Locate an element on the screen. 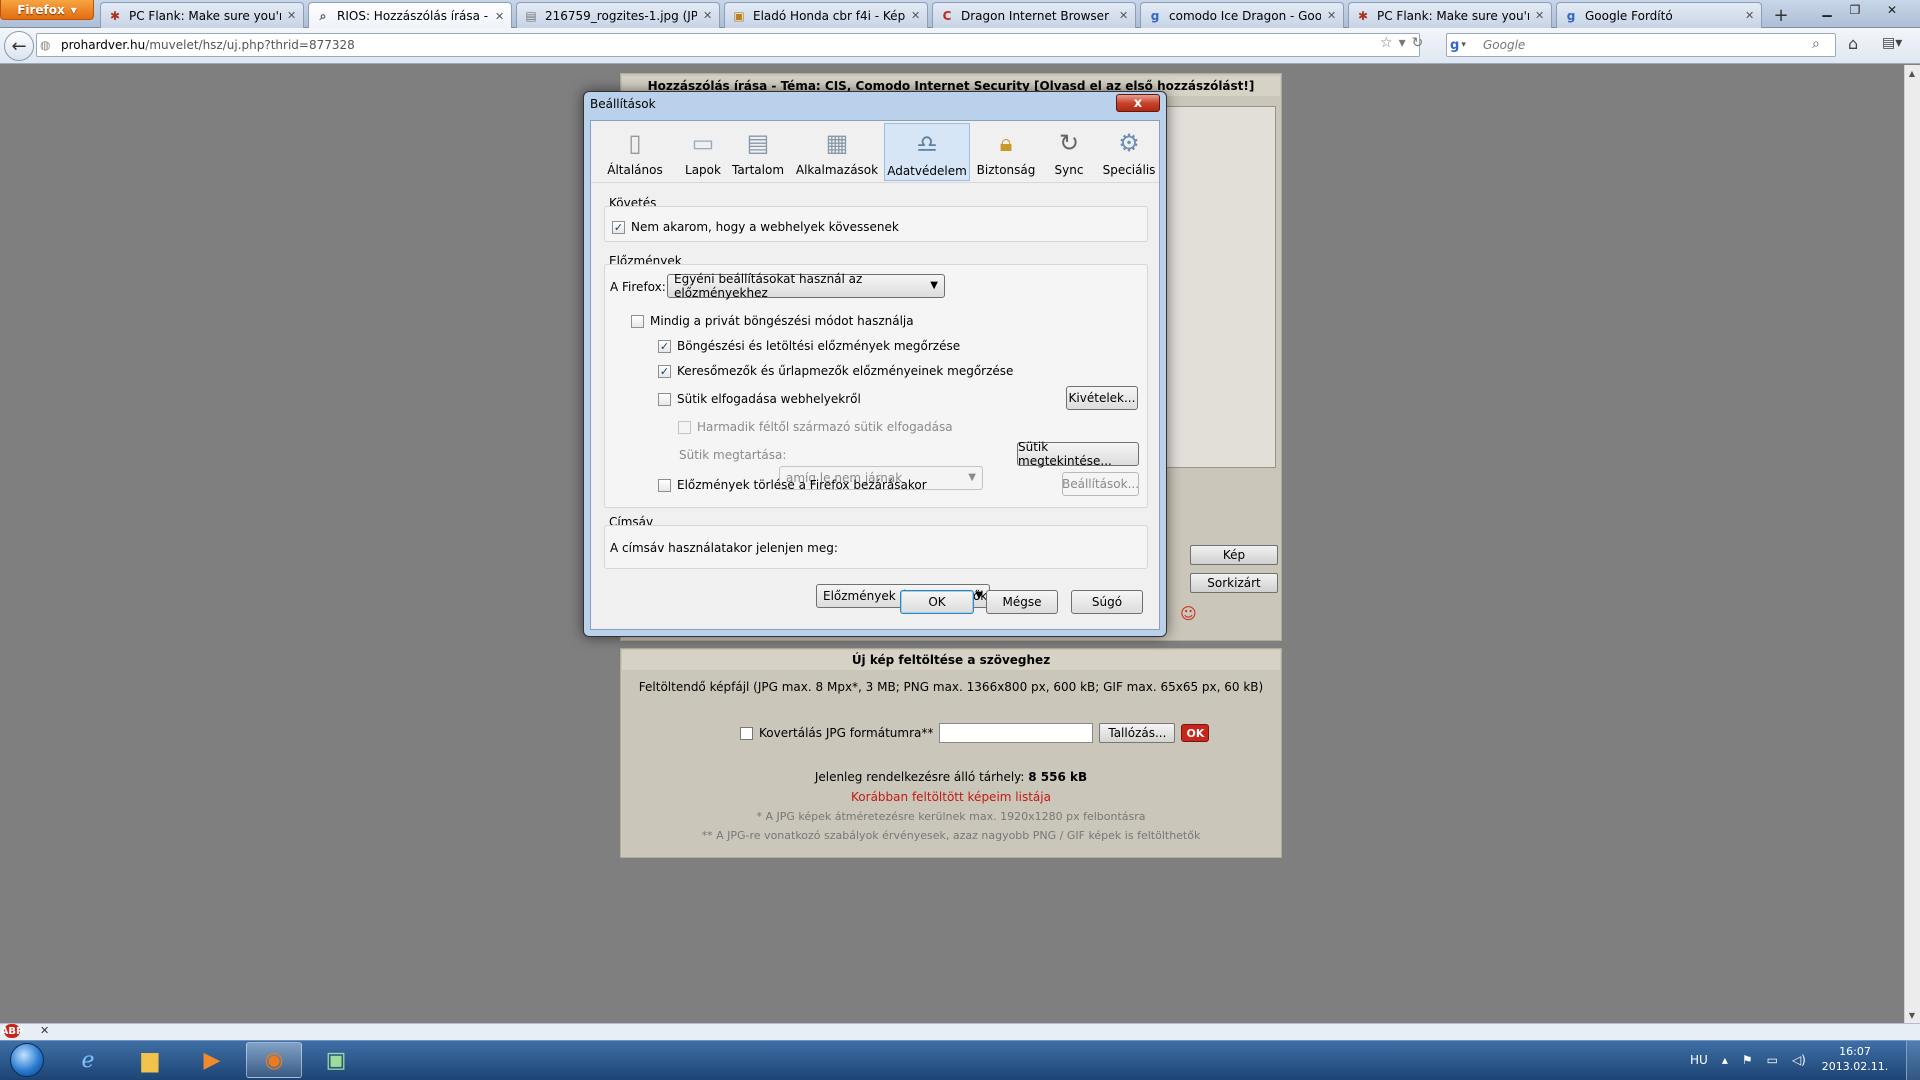 The width and height of the screenshot is (1920, 1080). home-icon: ⌂ is located at coordinates (1853, 43).